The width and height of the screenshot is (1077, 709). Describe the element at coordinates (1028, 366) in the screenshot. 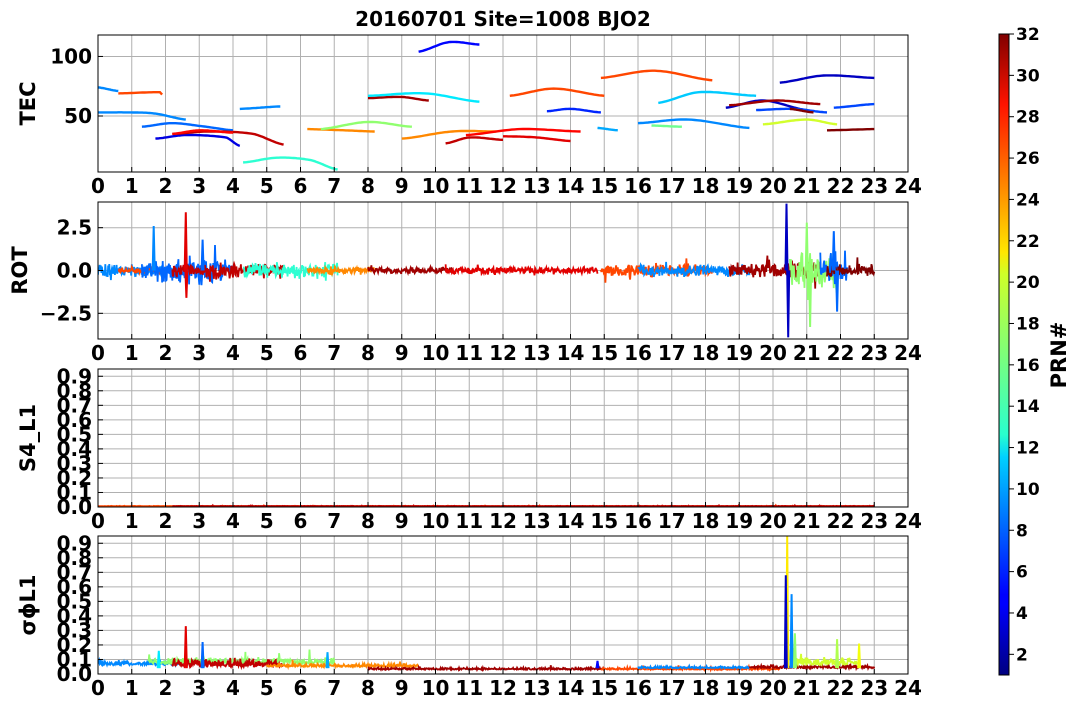

I see `colorbar-tick-label: 16` at that location.